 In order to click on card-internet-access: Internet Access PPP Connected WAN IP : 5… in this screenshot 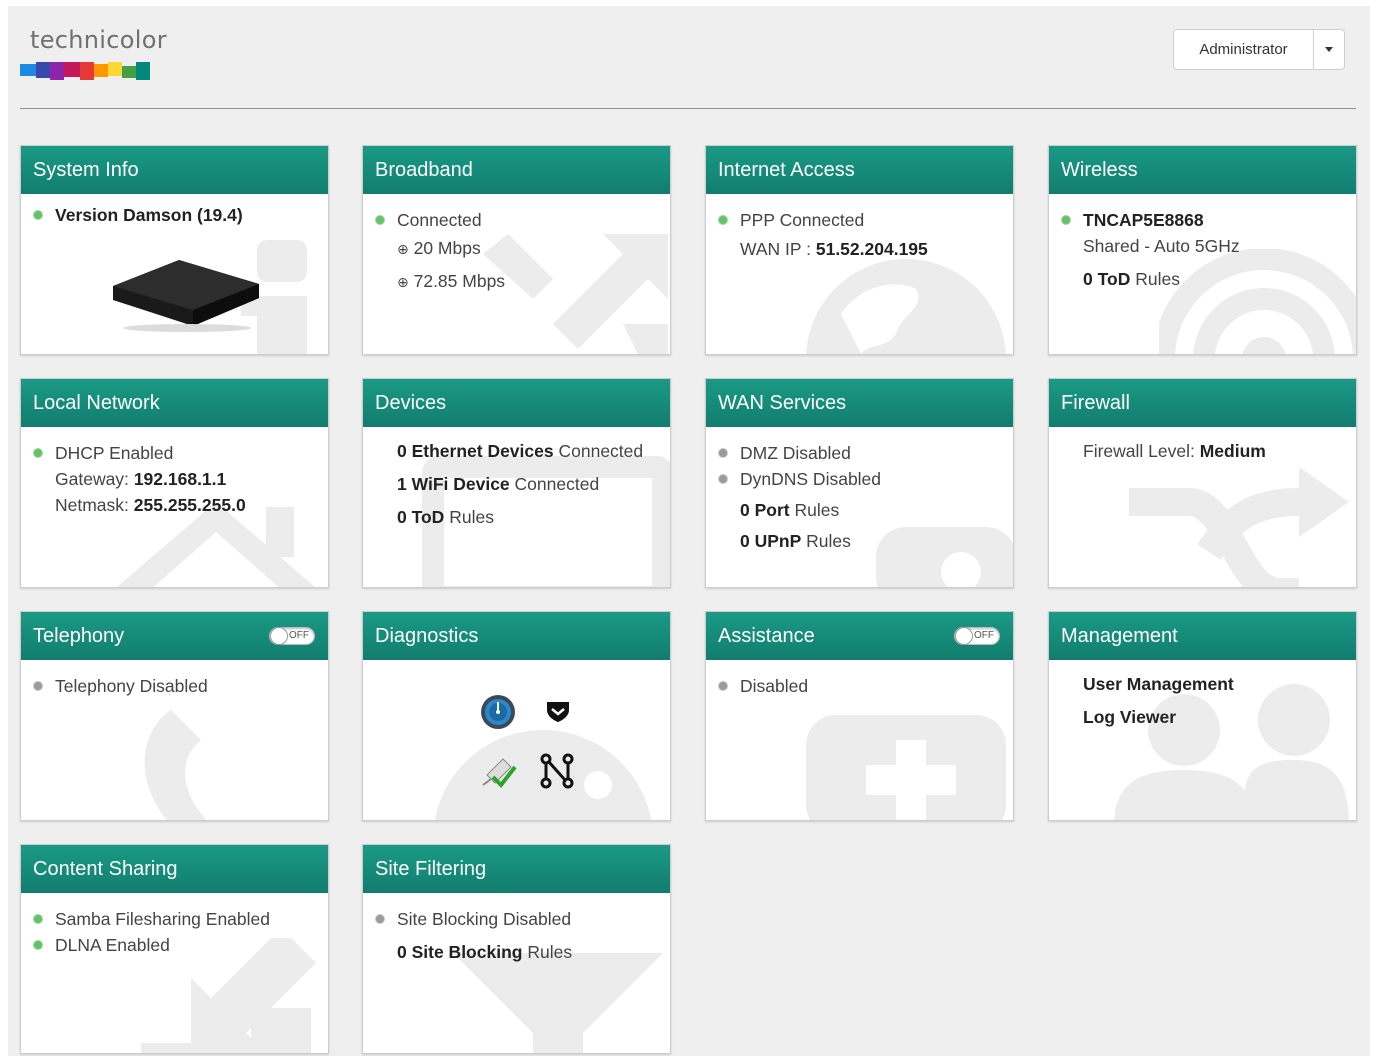, I will do `click(859, 250)`.